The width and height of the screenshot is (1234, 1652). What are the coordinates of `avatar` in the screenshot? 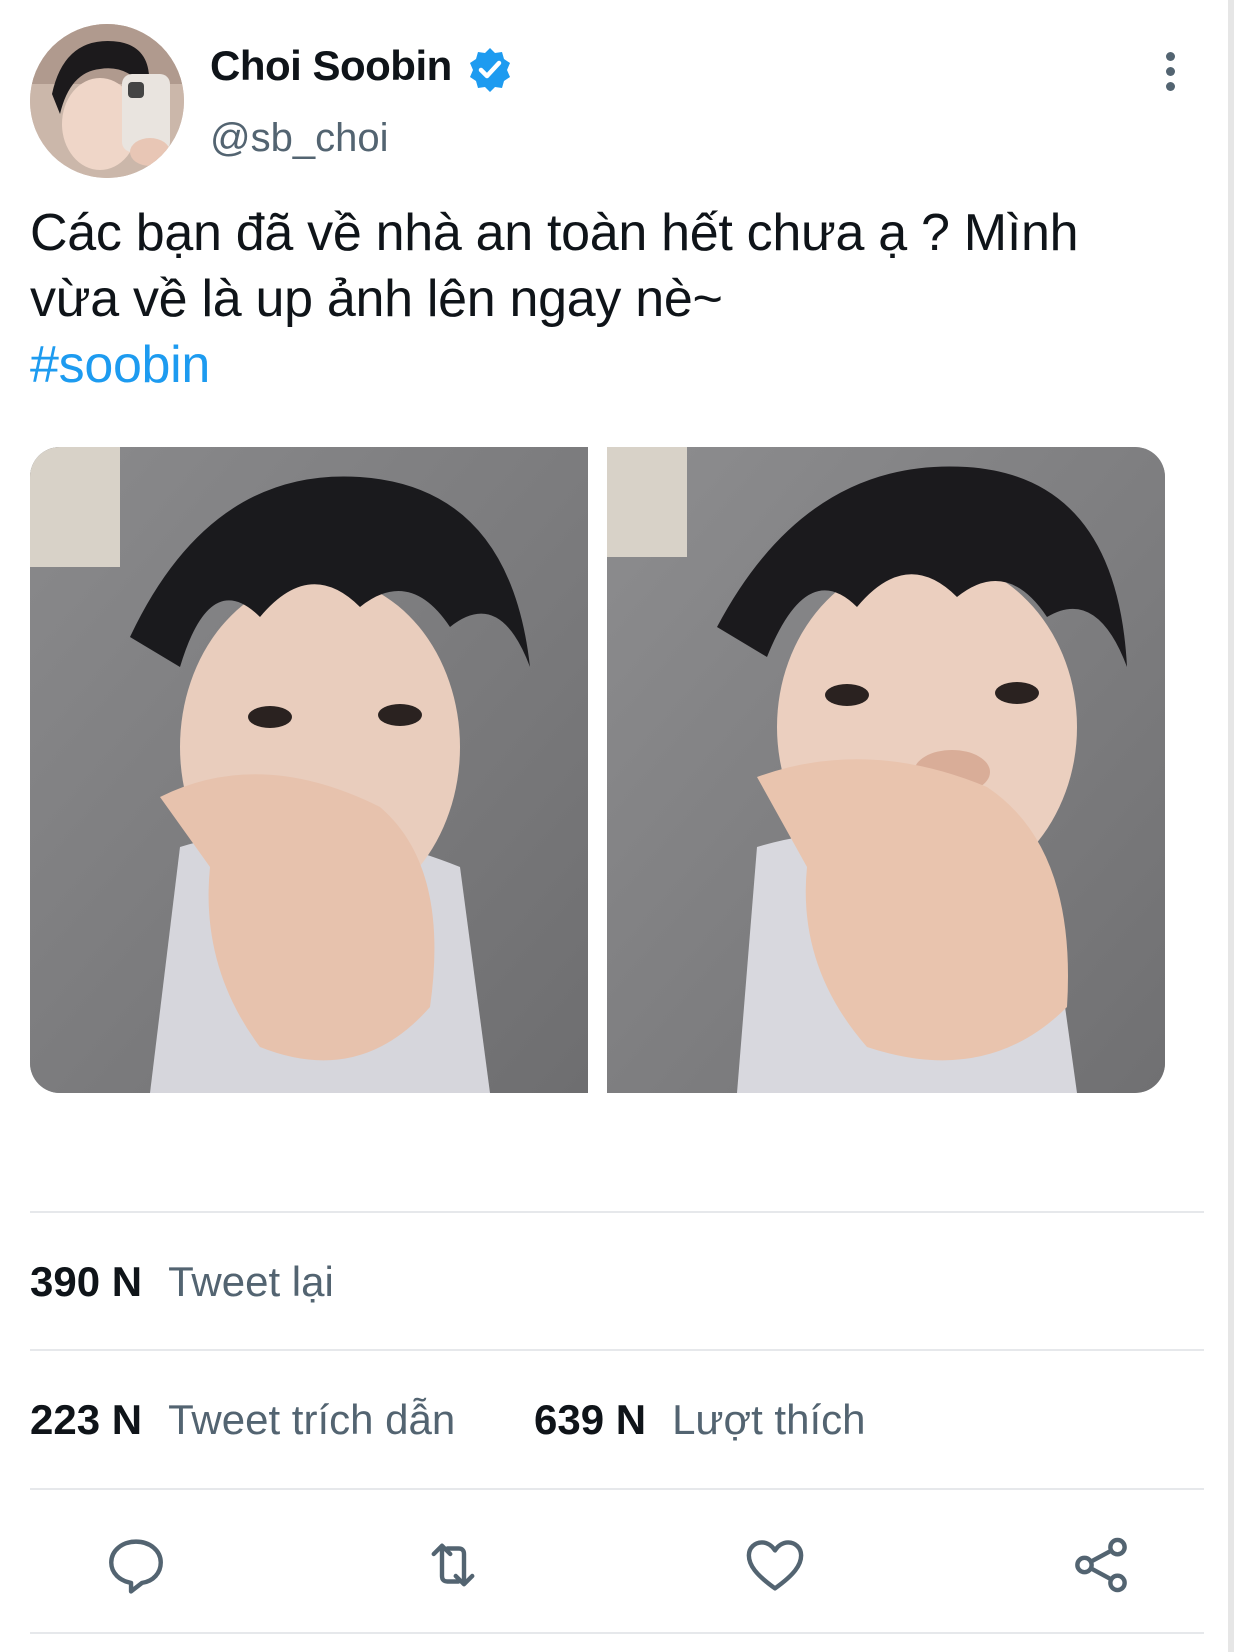 It's located at (107, 101).